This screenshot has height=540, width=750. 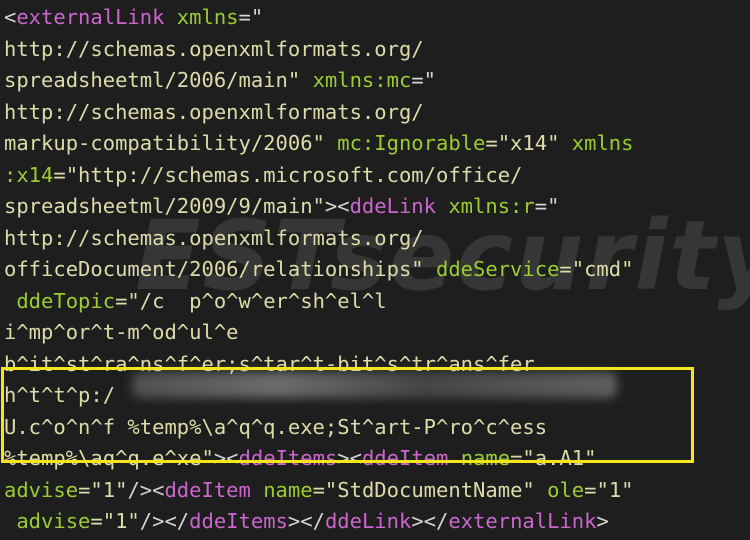 What do you see at coordinates (164, 143) in the screenshot?
I see `code-token: markup-compatibility/2006"` at bounding box center [164, 143].